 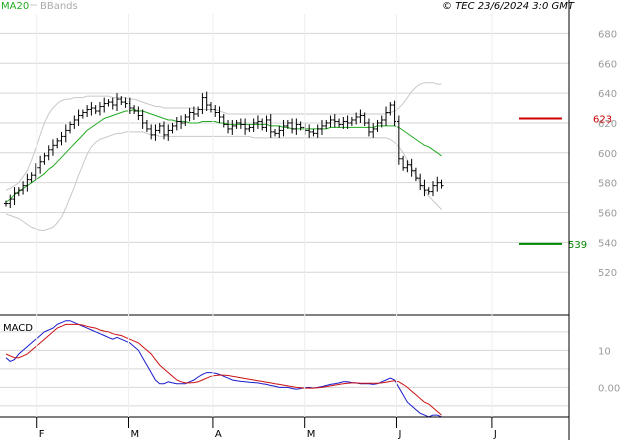 What do you see at coordinates (607, 34) in the screenshot?
I see `price-ytick-label: 680` at bounding box center [607, 34].